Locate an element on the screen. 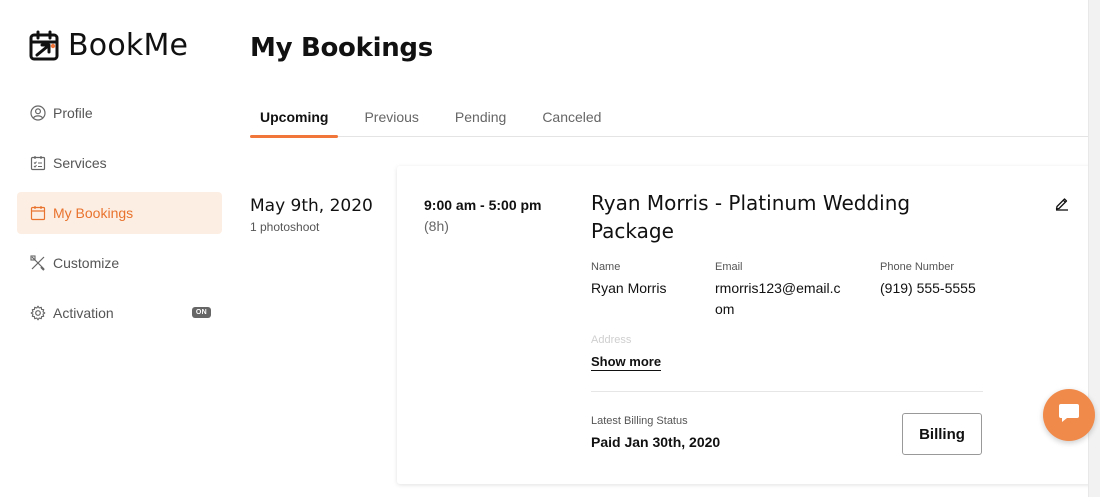 Image resolution: width=1100 pixels, height=497 pixels. page-title: My Bookings is located at coordinates (341, 48).